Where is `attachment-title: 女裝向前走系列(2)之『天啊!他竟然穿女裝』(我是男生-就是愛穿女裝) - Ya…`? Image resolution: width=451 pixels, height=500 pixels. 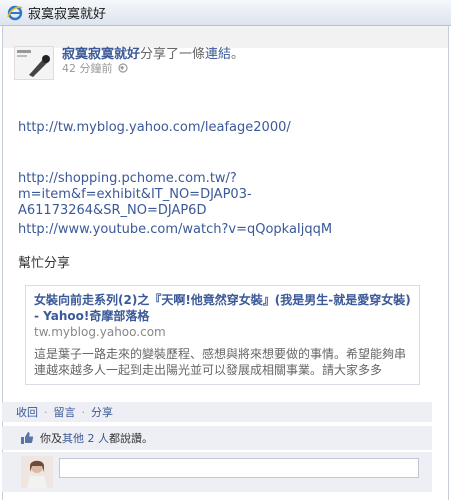 attachment-title: 女裝向前走系列(2)之『天啊!他竟然穿女裝』(我是男生-就是愛穿女裝) - Ya… is located at coordinates (224, 308).